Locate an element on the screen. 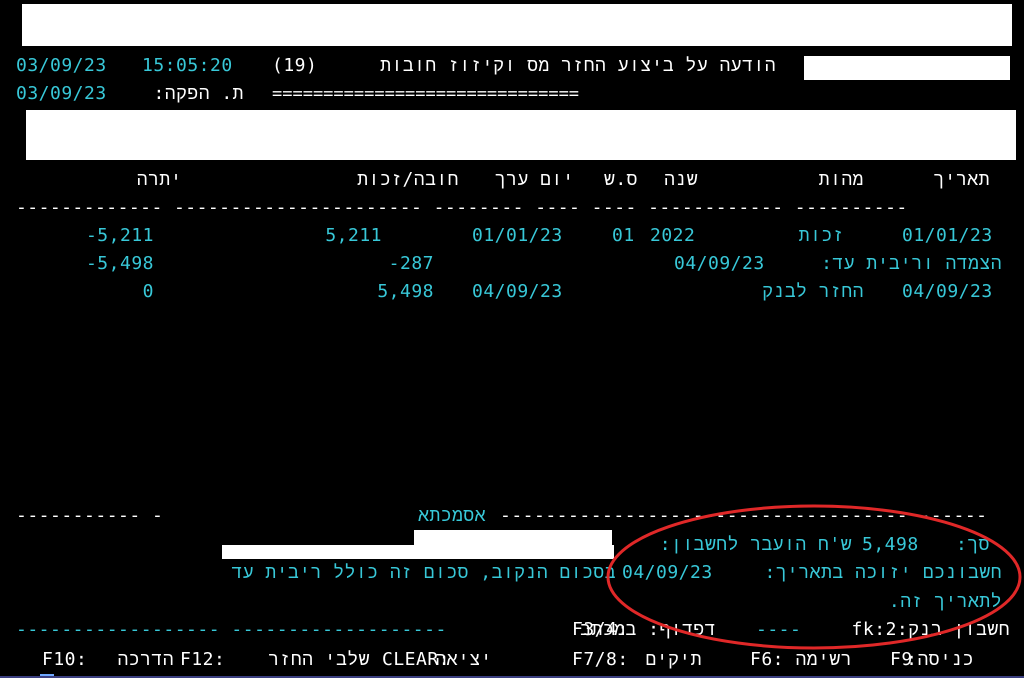 This screenshot has width=1024, height=678. fkey-f12: F12: is located at coordinates (202, 660).